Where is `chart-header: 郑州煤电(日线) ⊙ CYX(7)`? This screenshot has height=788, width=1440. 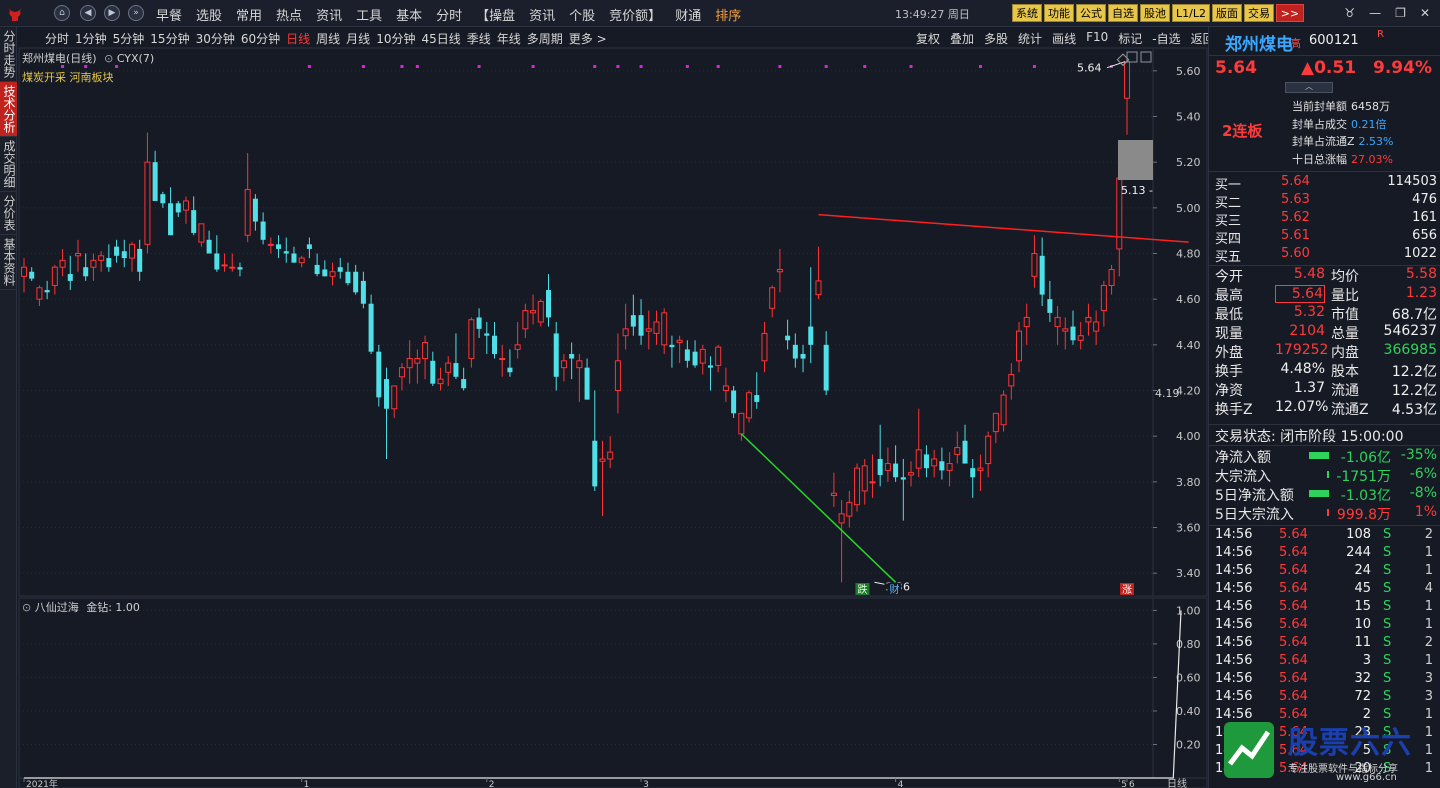
chart-header: 郑州煤电(日线) ⊙ CYX(7) is located at coordinates (88, 58).